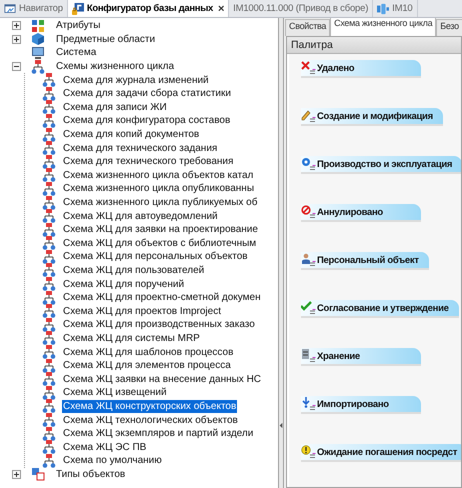 The width and height of the screenshot is (462, 488). What do you see at coordinates (309, 452) in the screenshot?
I see `warning-icon` at bounding box center [309, 452].